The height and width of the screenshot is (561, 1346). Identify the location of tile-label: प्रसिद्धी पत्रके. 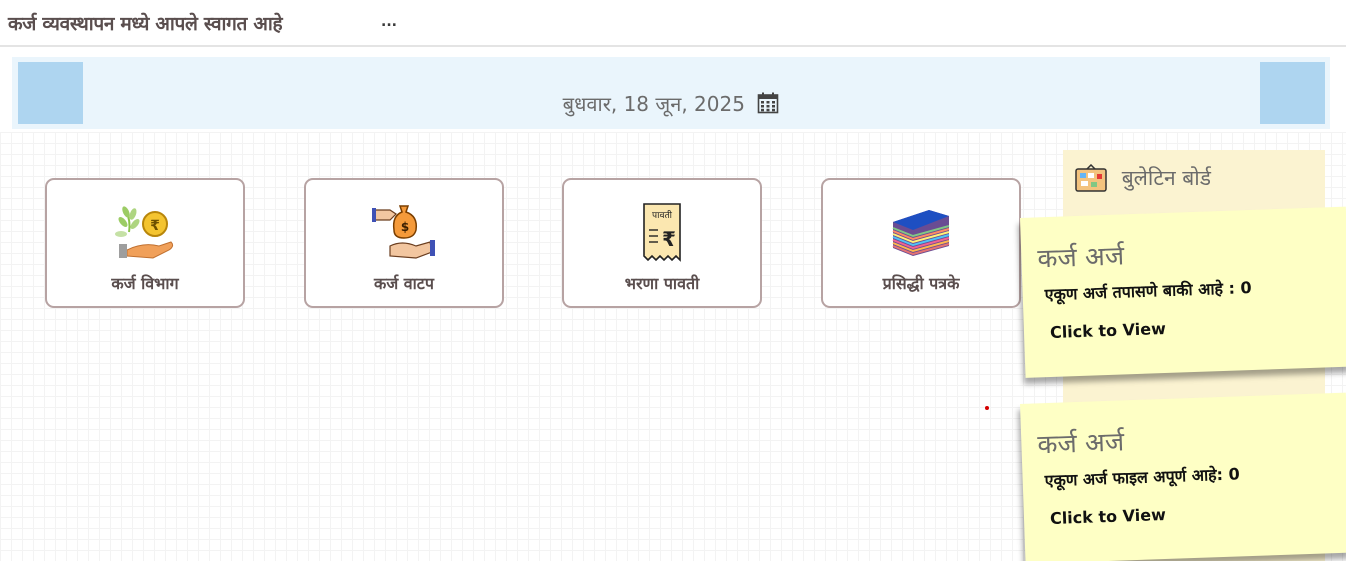
(921, 283).